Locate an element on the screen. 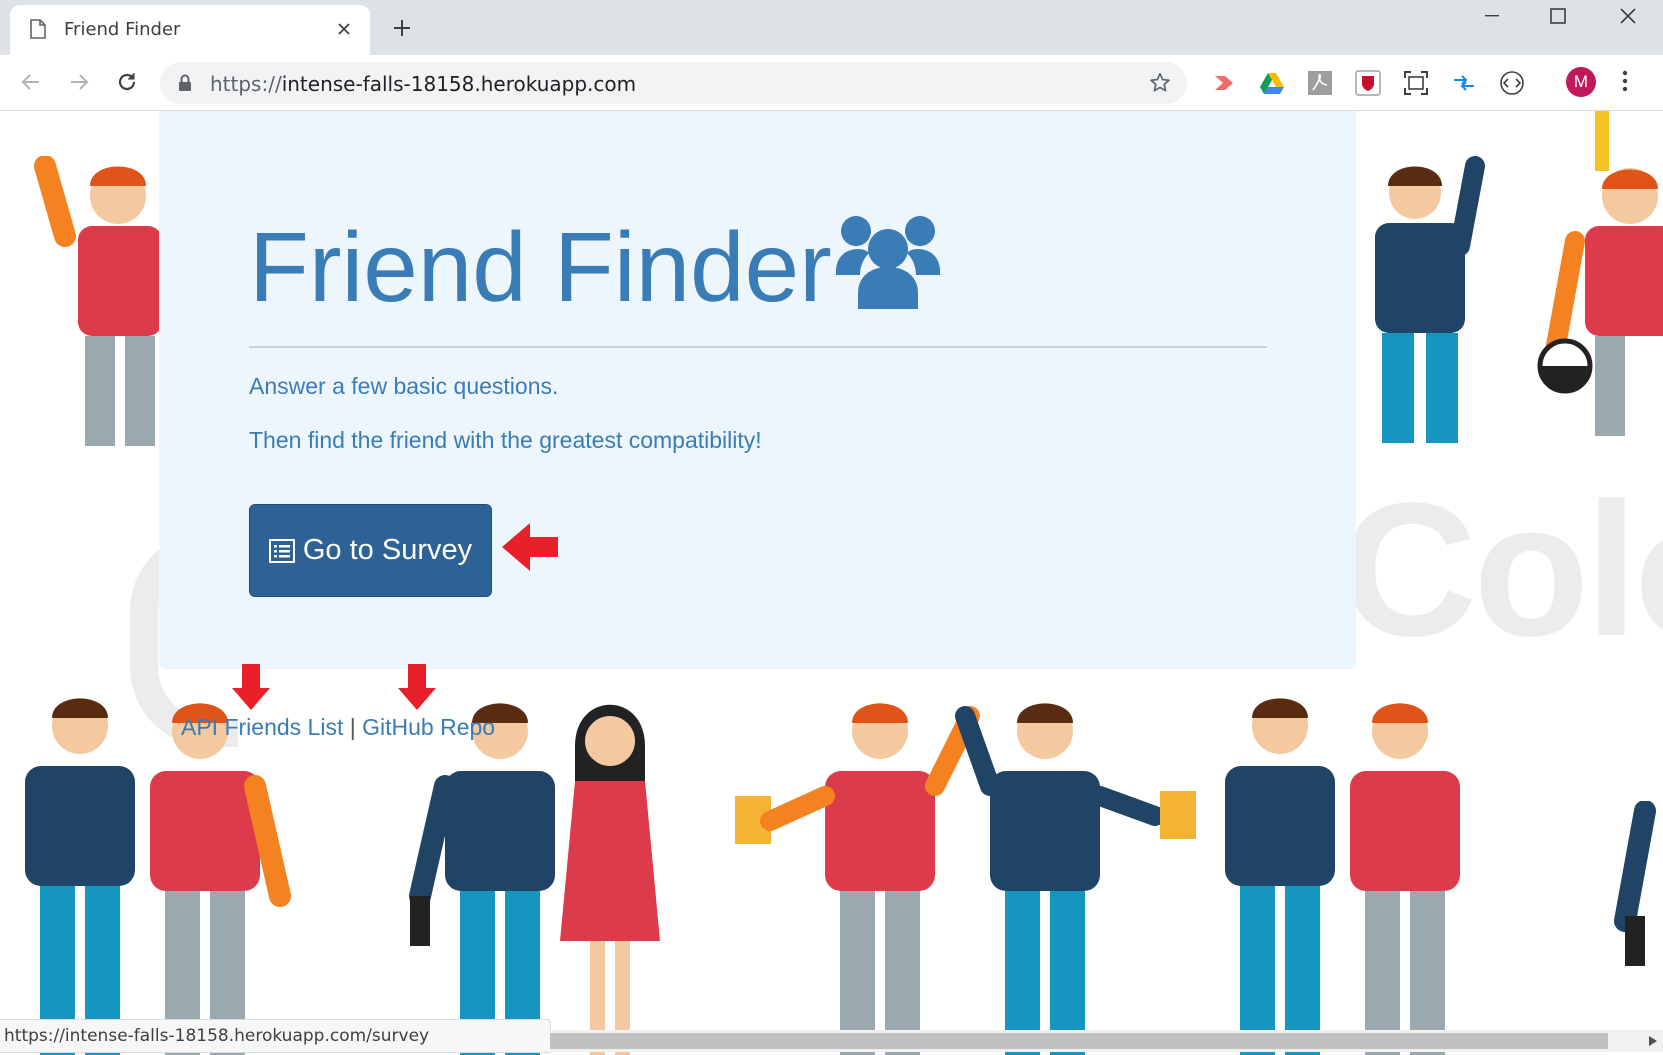 Image resolution: width=1663 pixels, height=1055 pixels. minimize-icon is located at coordinates (1492, 16).